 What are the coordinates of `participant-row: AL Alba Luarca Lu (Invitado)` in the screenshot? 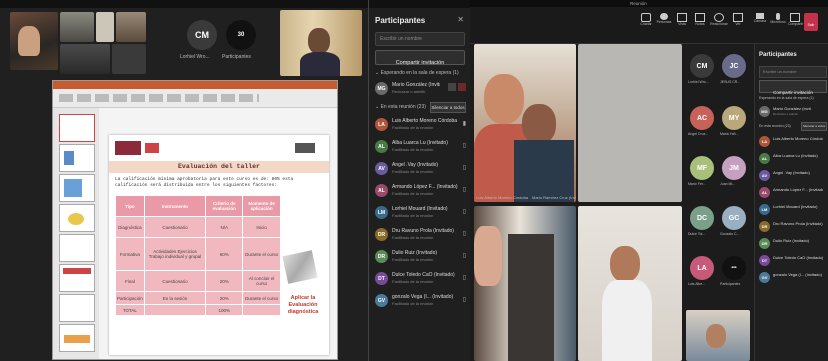 It's located at (791, 159).